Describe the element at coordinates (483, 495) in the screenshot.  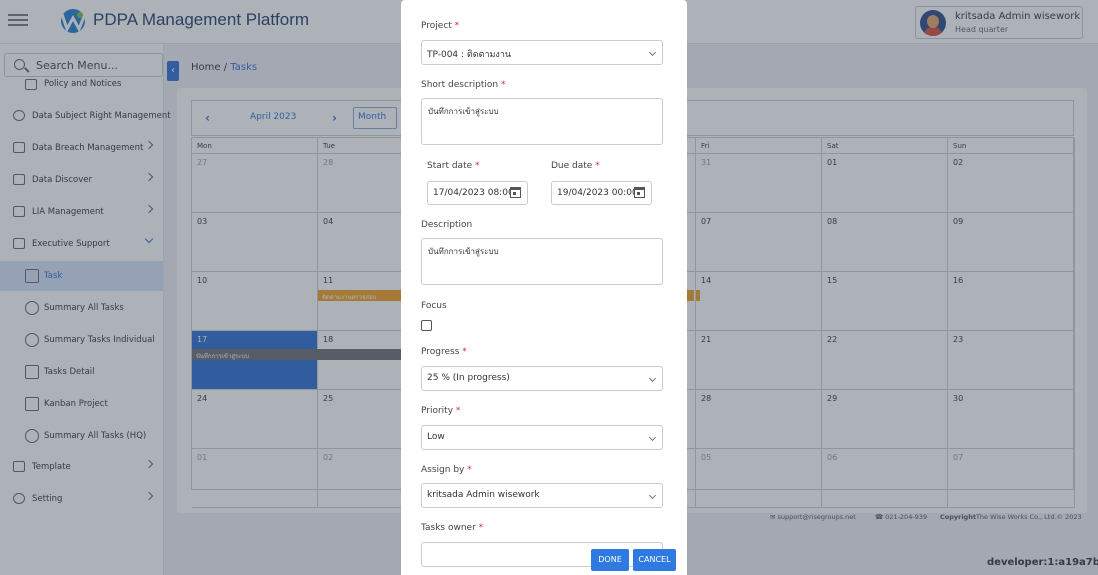
I see `assign-by-value: kritsada Admin wisework` at that location.